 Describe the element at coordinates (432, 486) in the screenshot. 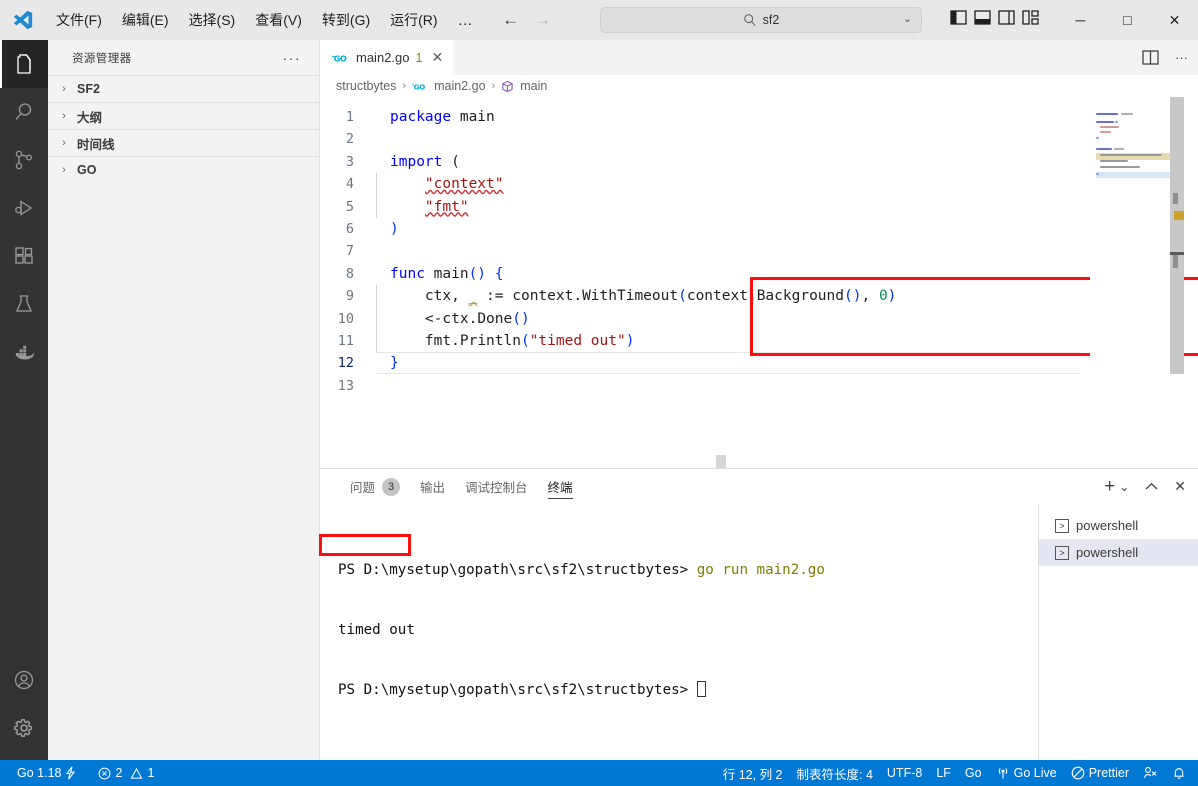

I see `tab-output: 输出` at that location.